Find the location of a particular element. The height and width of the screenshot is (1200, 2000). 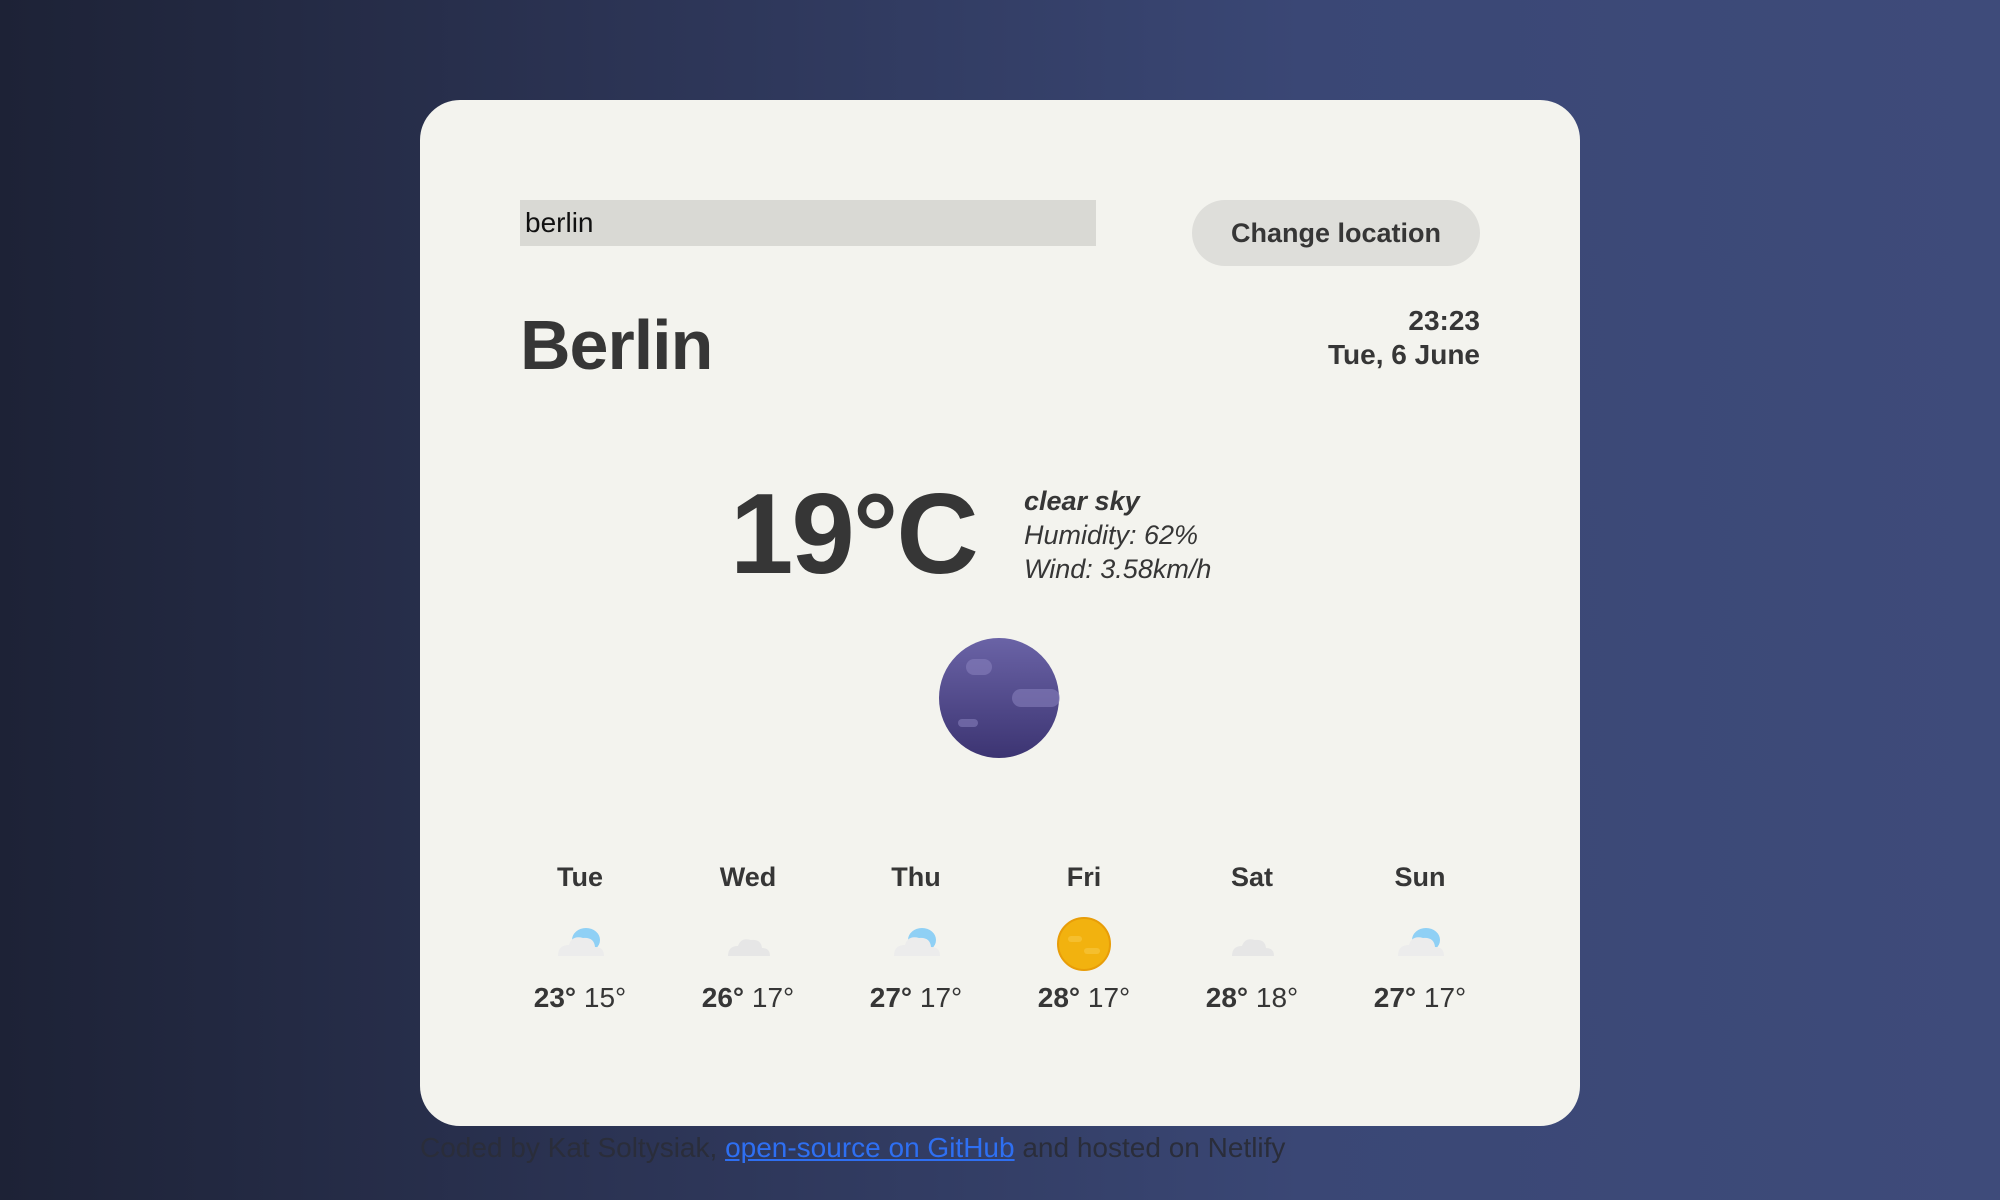

forecast-day: Wed 26° 17° is located at coordinates (748, 938).